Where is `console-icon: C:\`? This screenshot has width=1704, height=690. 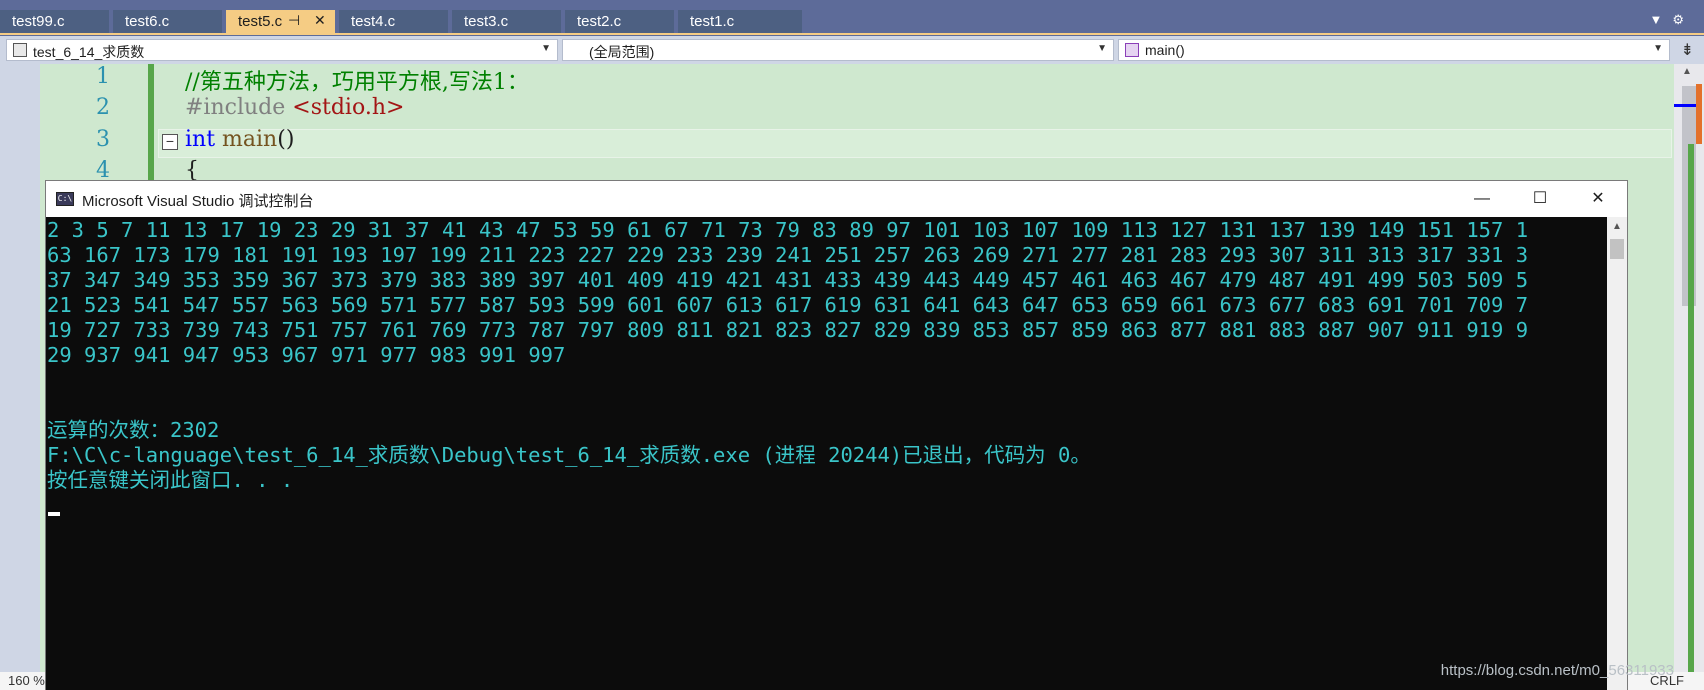
console-icon: C:\ is located at coordinates (65, 199).